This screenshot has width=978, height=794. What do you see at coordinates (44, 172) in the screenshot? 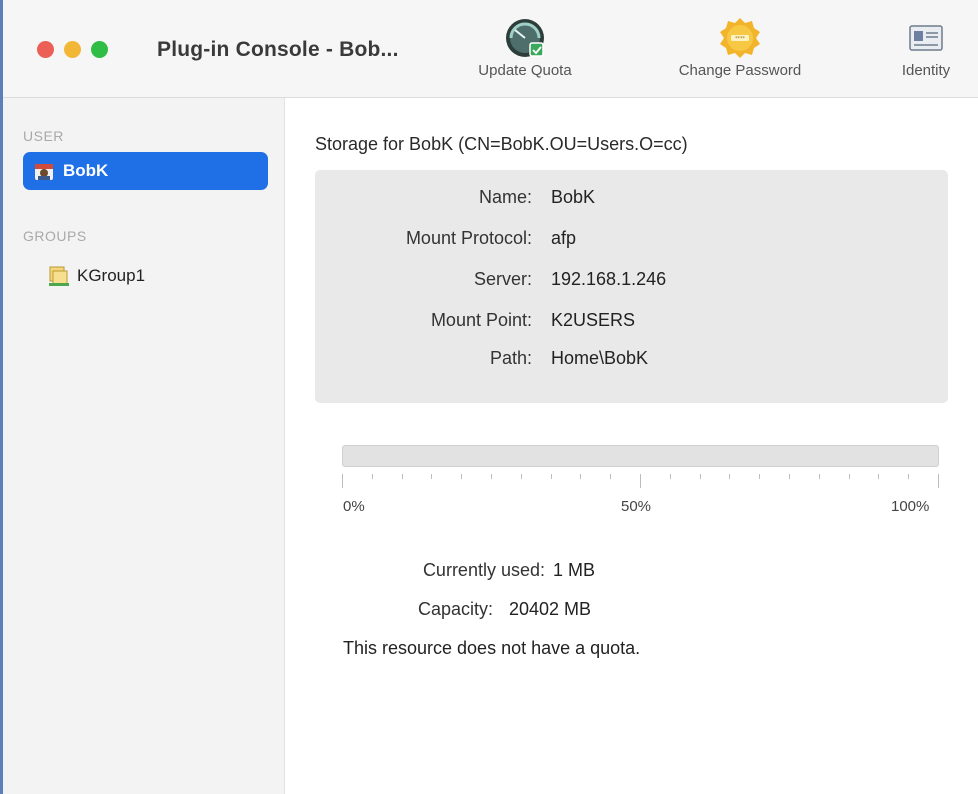
I see `user-icon` at bounding box center [44, 172].